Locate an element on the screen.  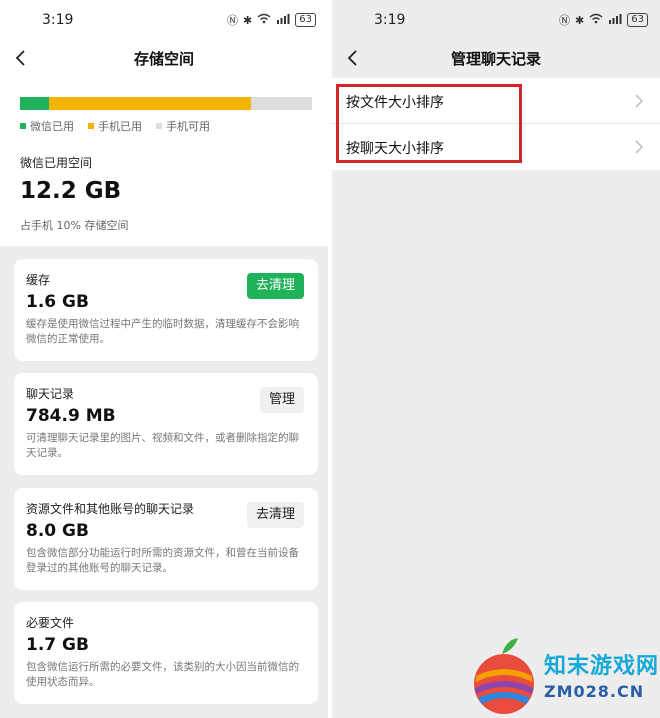
manage-chat-history-button: 管理 is located at coordinates (281, 400).